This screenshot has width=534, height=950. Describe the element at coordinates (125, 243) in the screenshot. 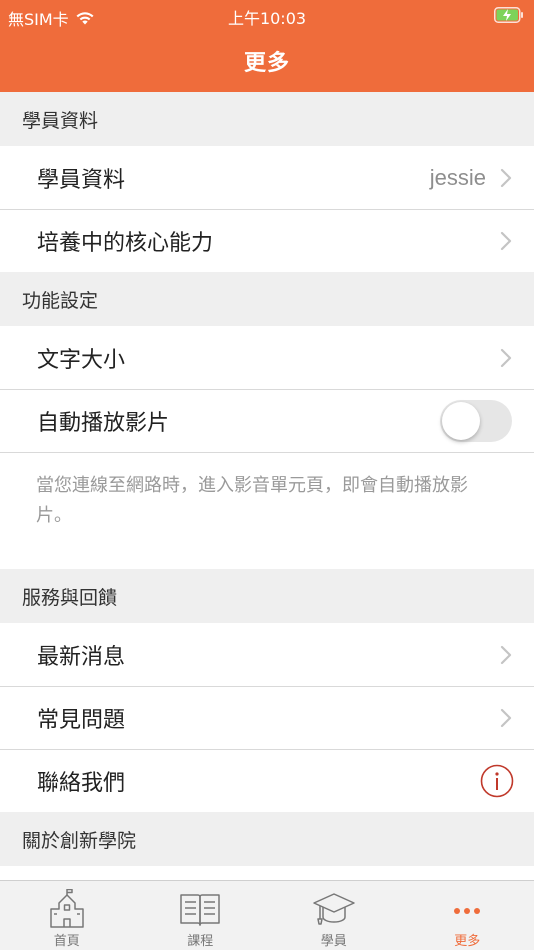

I see `row-label: 培養中的核心能力` at that location.